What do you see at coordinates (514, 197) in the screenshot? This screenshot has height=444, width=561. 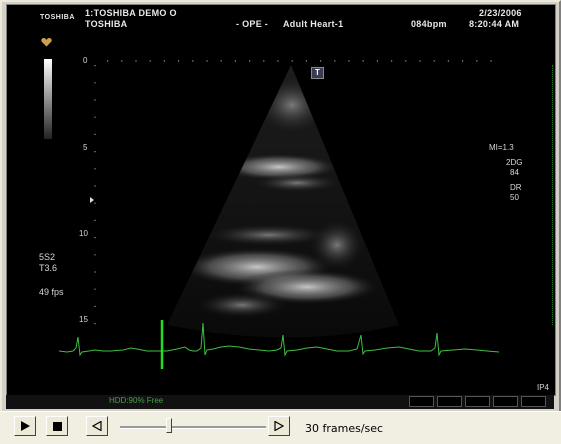 I see `dr-value: 50` at bounding box center [514, 197].